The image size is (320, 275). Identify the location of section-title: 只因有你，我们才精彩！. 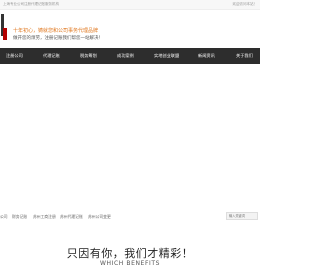
(130, 253).